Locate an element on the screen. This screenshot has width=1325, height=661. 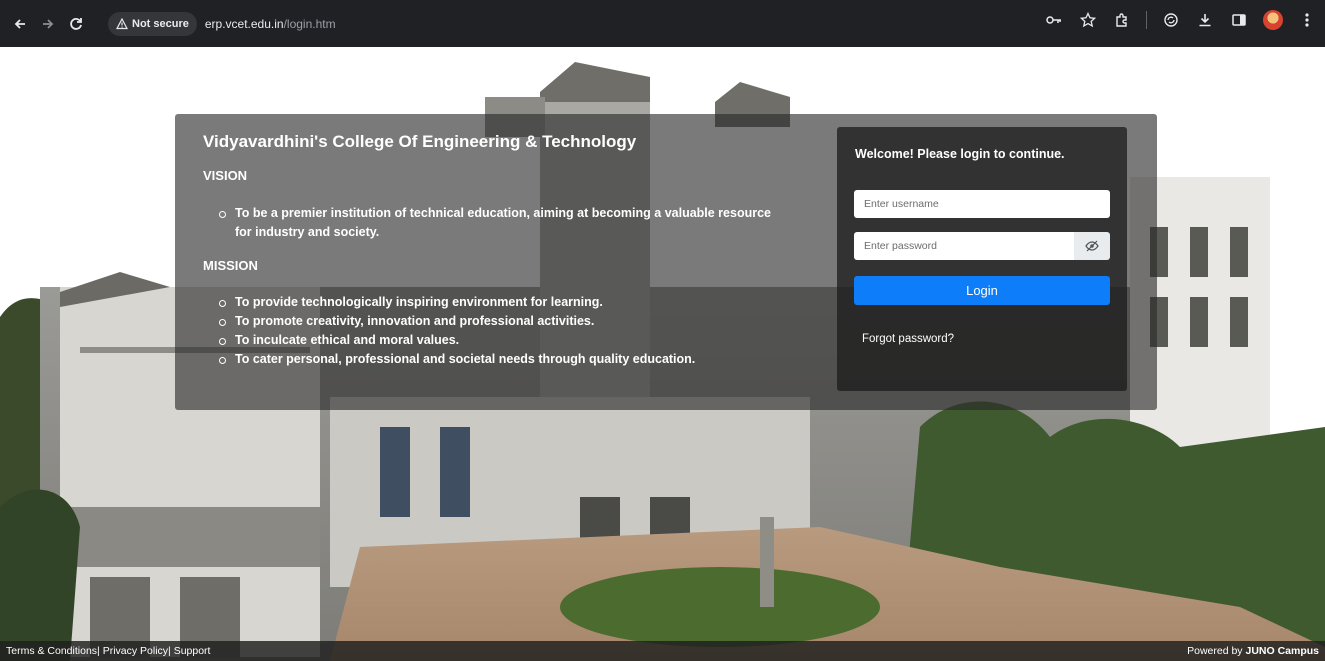
terms-link: Terms & Conditions| is located at coordinates (53, 651).